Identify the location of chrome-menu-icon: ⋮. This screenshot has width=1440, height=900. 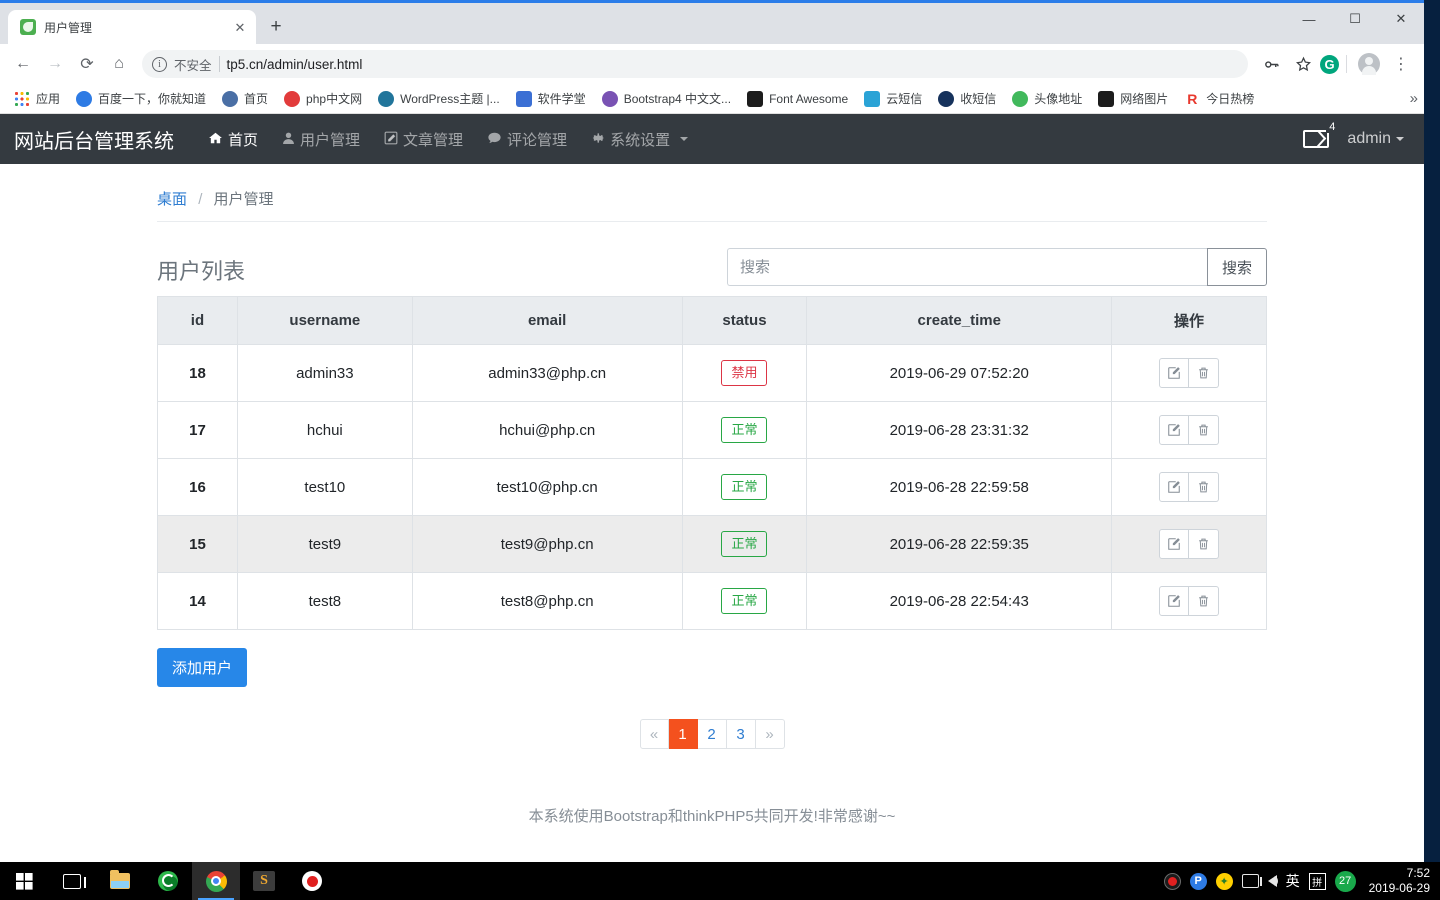
(1401, 64).